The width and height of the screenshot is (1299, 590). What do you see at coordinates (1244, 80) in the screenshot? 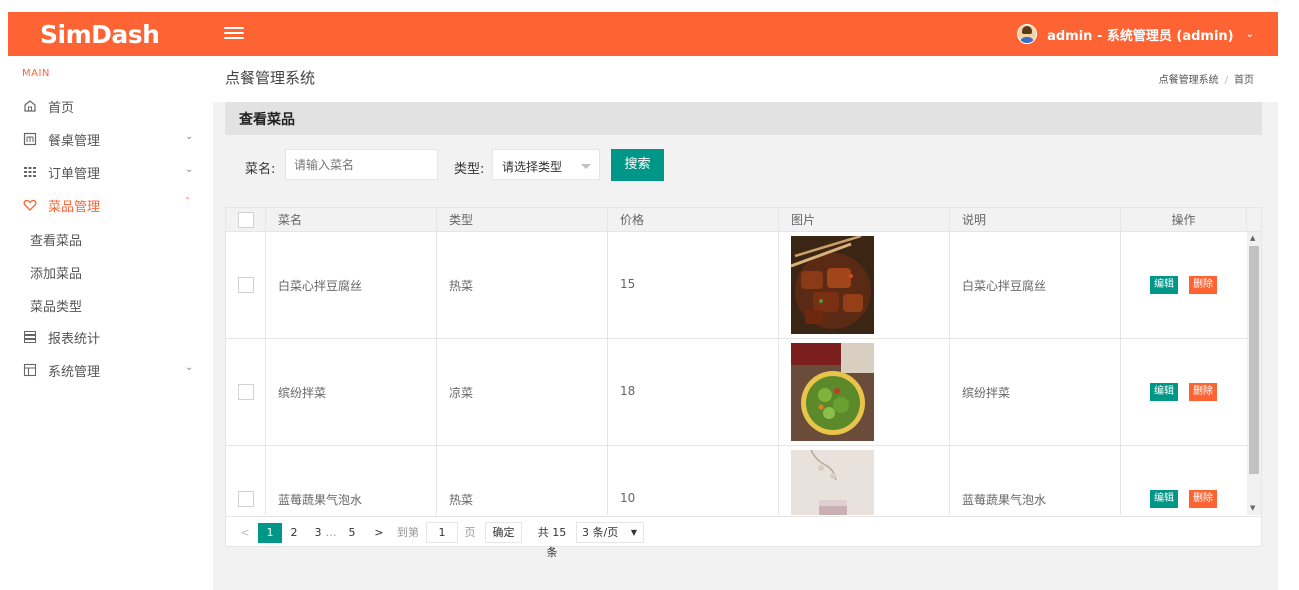
I see `breadcrumb-item: 首页` at bounding box center [1244, 80].